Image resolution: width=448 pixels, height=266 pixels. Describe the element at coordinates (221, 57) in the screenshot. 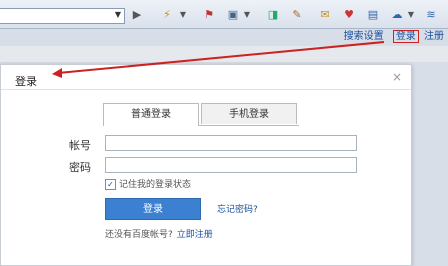

I see `arrow-line` at that location.